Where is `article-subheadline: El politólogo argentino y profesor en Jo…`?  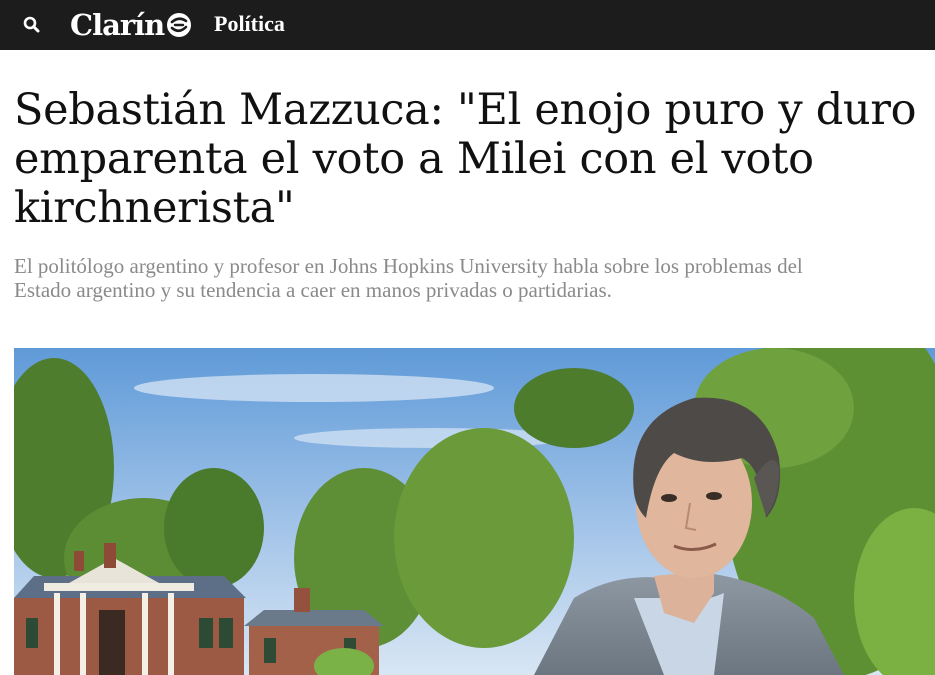 article-subheadline: El politólogo argentino y profesor en Jo… is located at coordinates (474, 278).